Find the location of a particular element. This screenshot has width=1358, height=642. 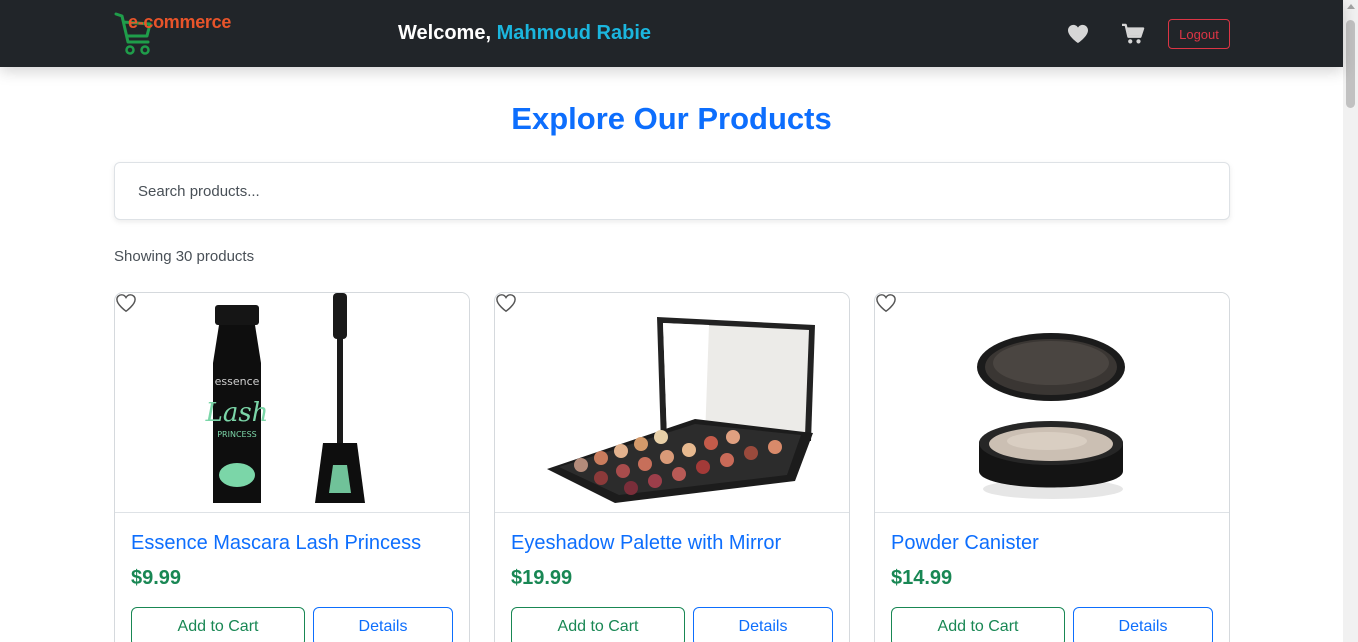

vertical-scrollbar is located at coordinates (1350, 321).